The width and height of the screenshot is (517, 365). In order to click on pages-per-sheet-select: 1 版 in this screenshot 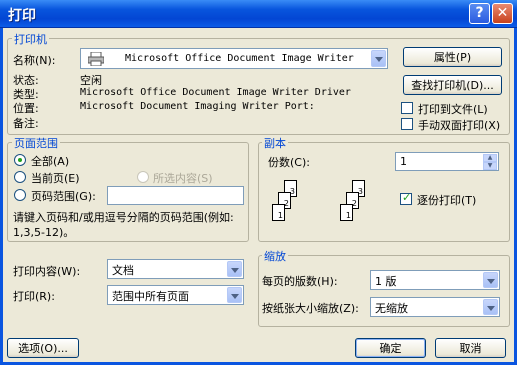, I will do `click(435, 280)`.